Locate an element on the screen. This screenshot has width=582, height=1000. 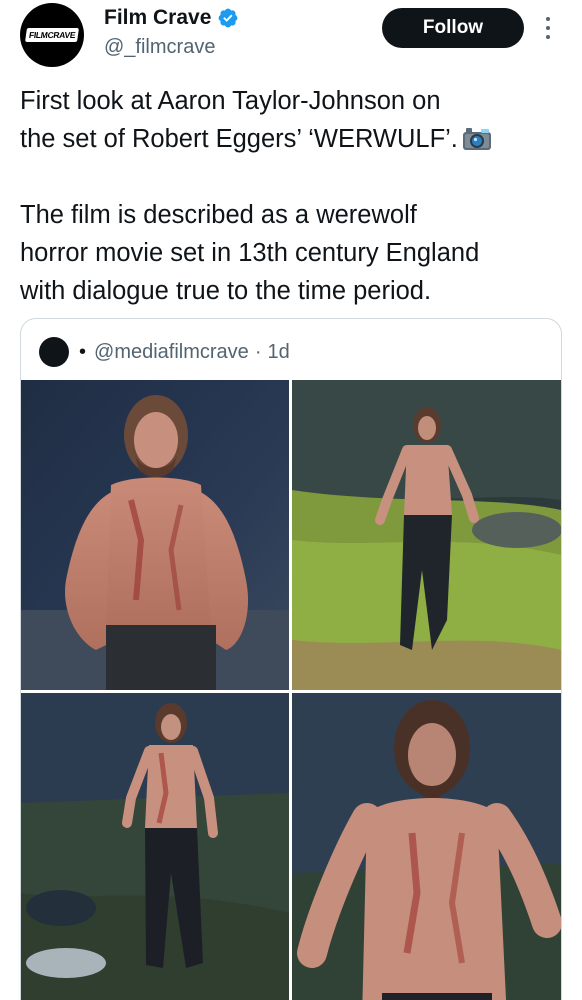
account-handle: @_filmcrave is located at coordinates (159, 47).